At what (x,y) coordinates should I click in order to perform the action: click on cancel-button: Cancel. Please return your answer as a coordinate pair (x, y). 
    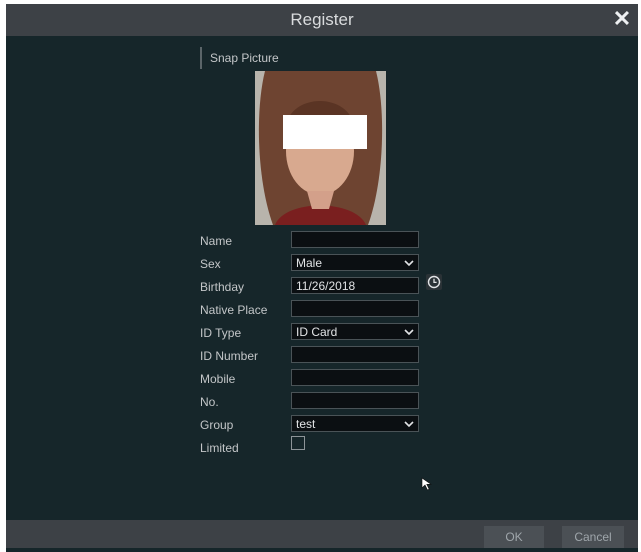
    Looking at the image, I should click on (593, 537).